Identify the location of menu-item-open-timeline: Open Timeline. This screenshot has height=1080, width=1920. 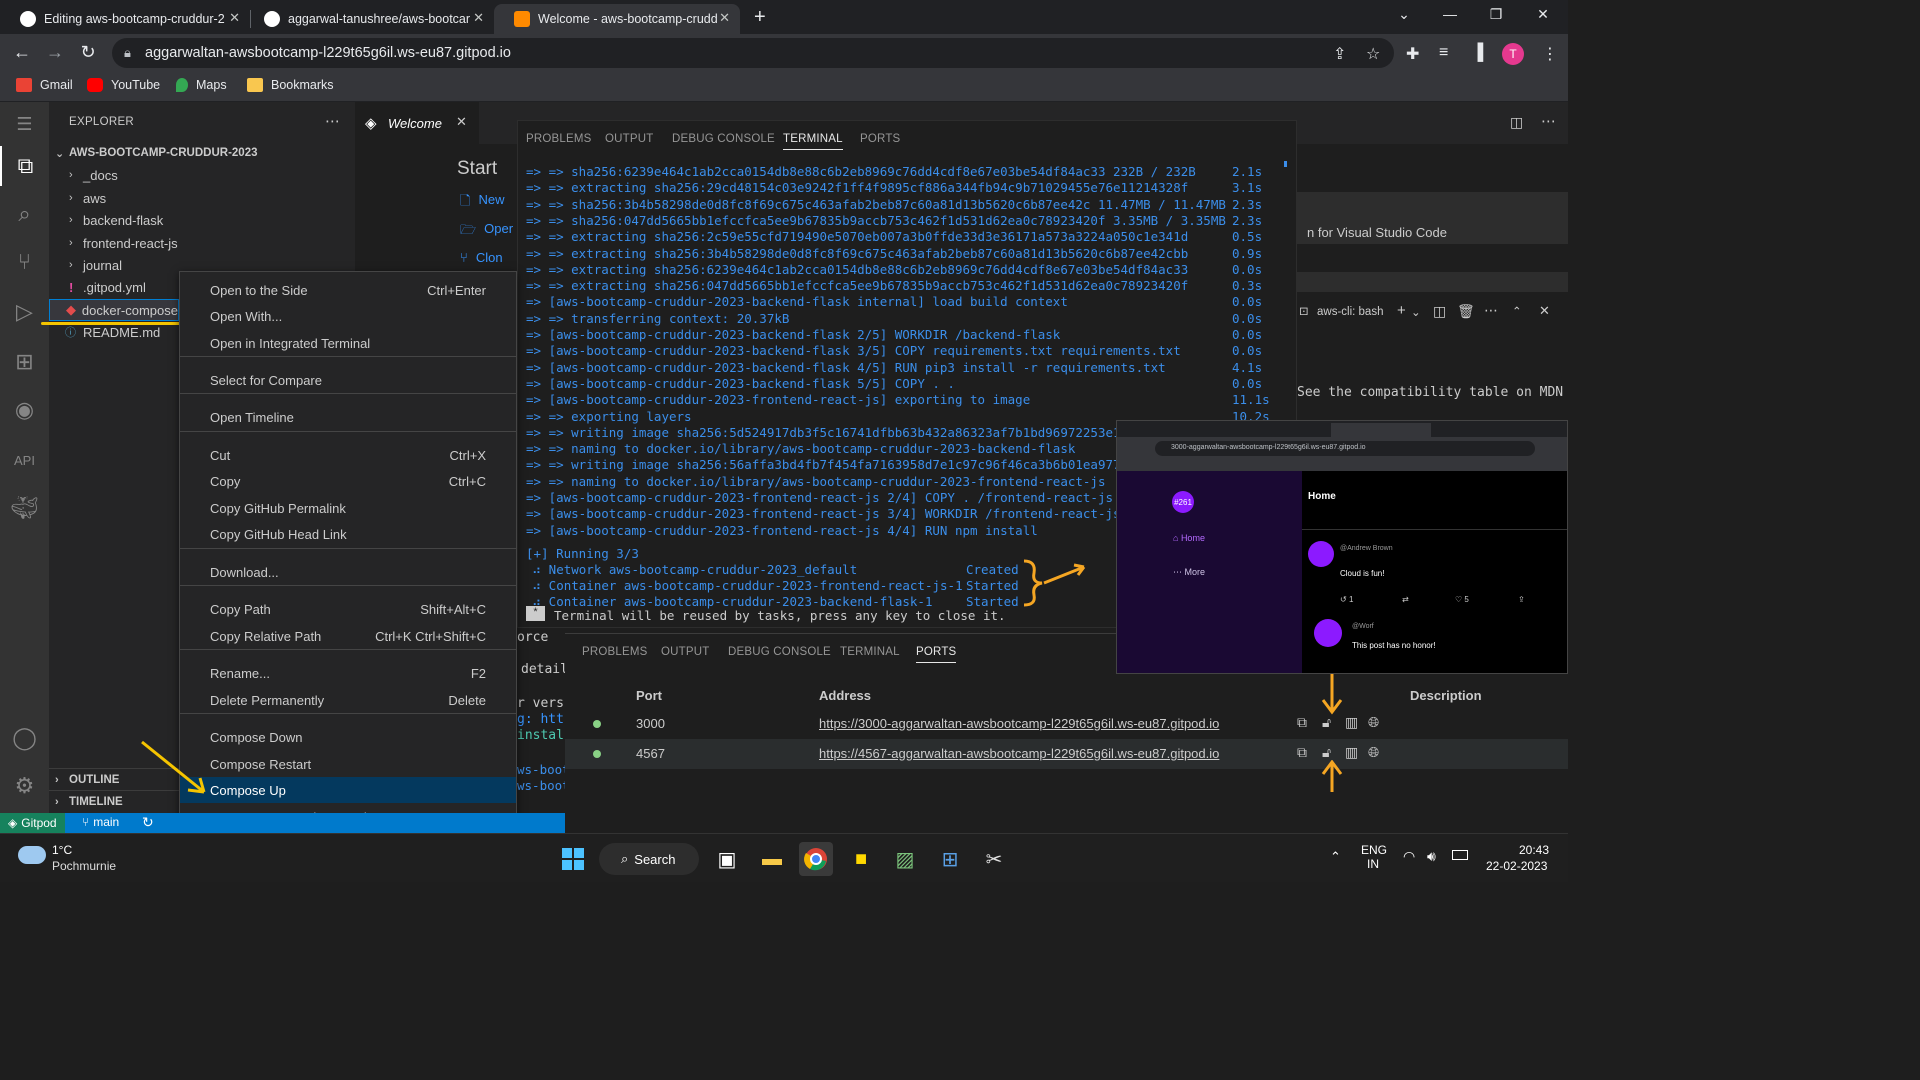
(348, 417).